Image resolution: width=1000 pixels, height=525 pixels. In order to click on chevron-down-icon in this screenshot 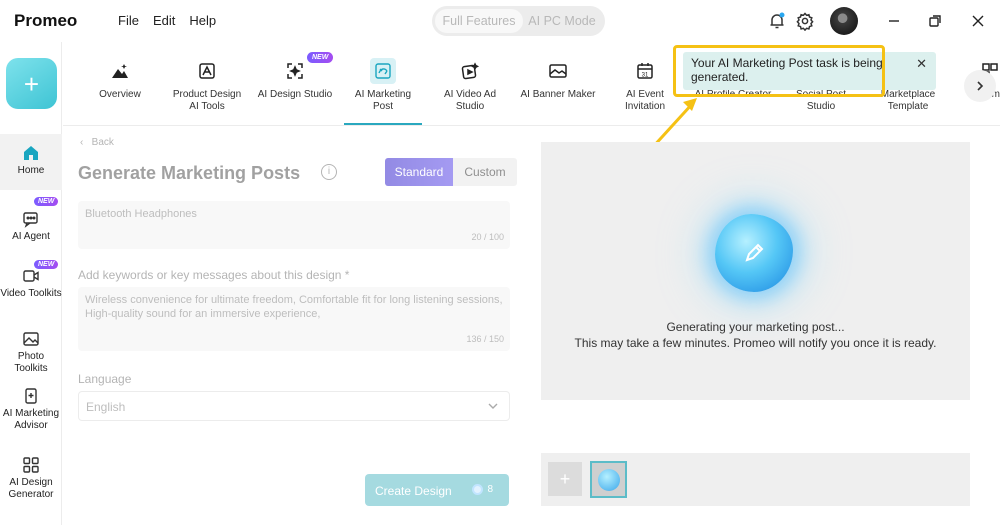, I will do `click(493, 406)`.